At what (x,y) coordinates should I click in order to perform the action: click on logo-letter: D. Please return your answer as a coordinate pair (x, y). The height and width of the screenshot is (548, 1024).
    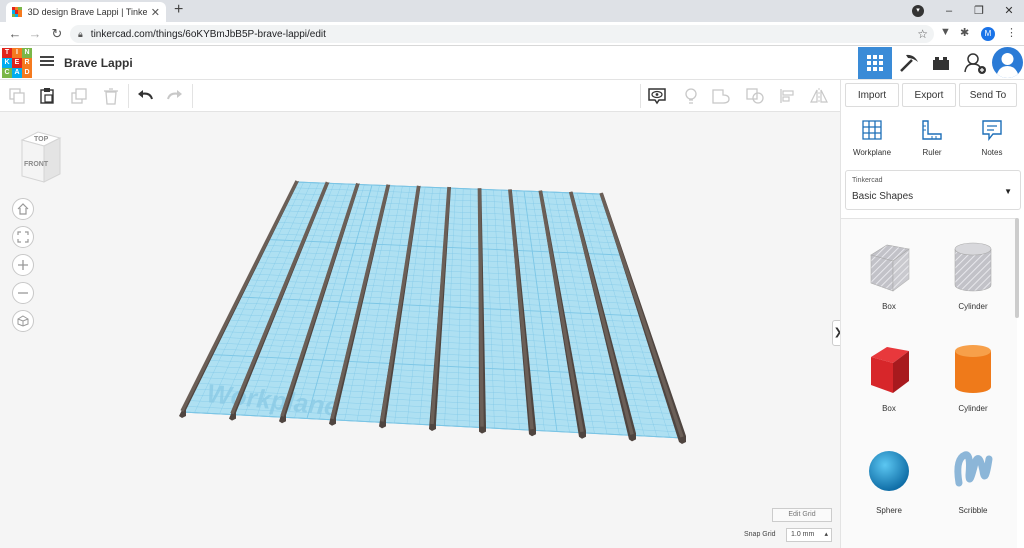
    Looking at the image, I should click on (27, 73).